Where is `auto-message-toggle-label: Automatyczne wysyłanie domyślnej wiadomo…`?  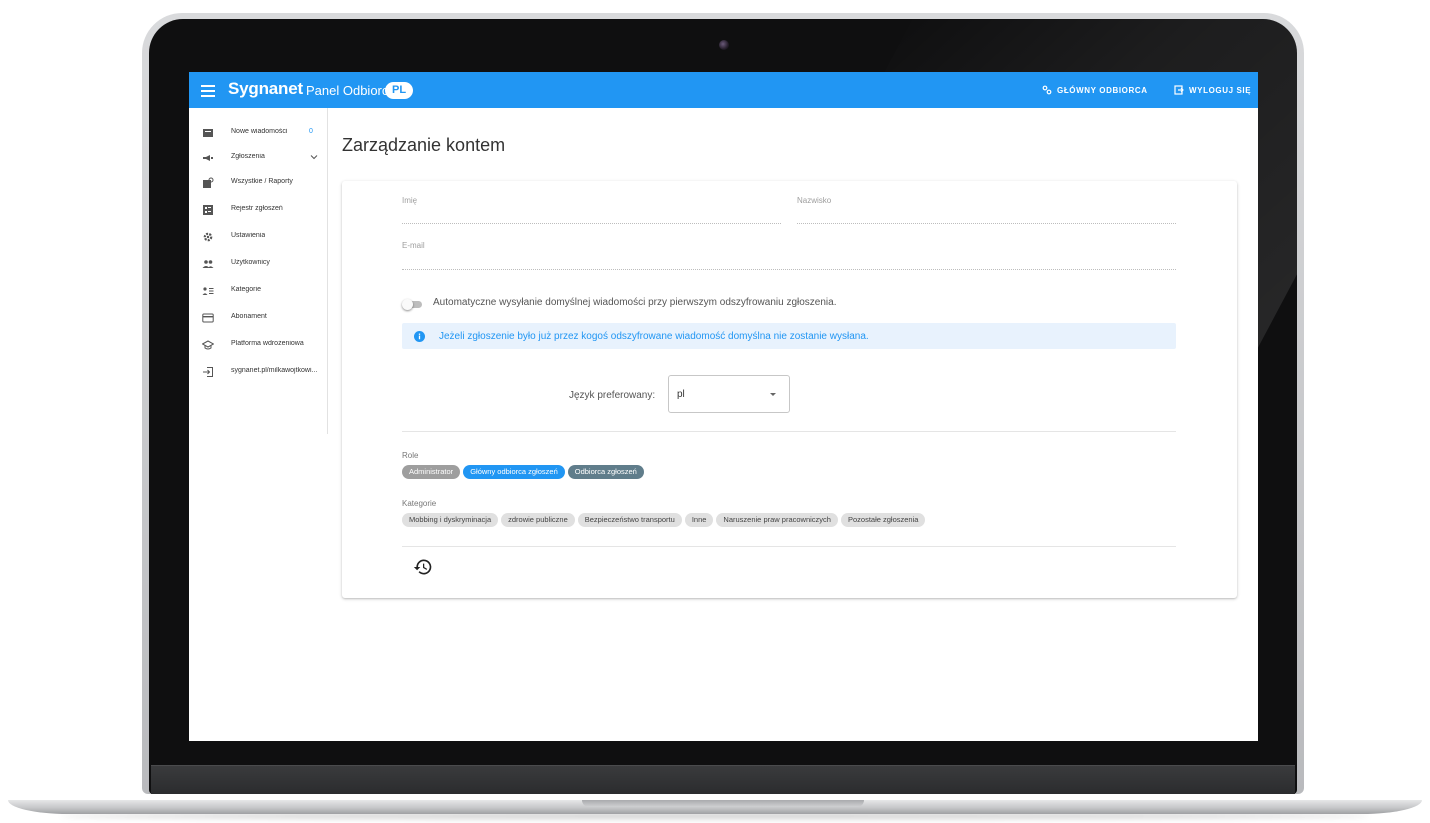 auto-message-toggle-label: Automatyczne wysyłanie domyślnej wiadomo… is located at coordinates (635, 302).